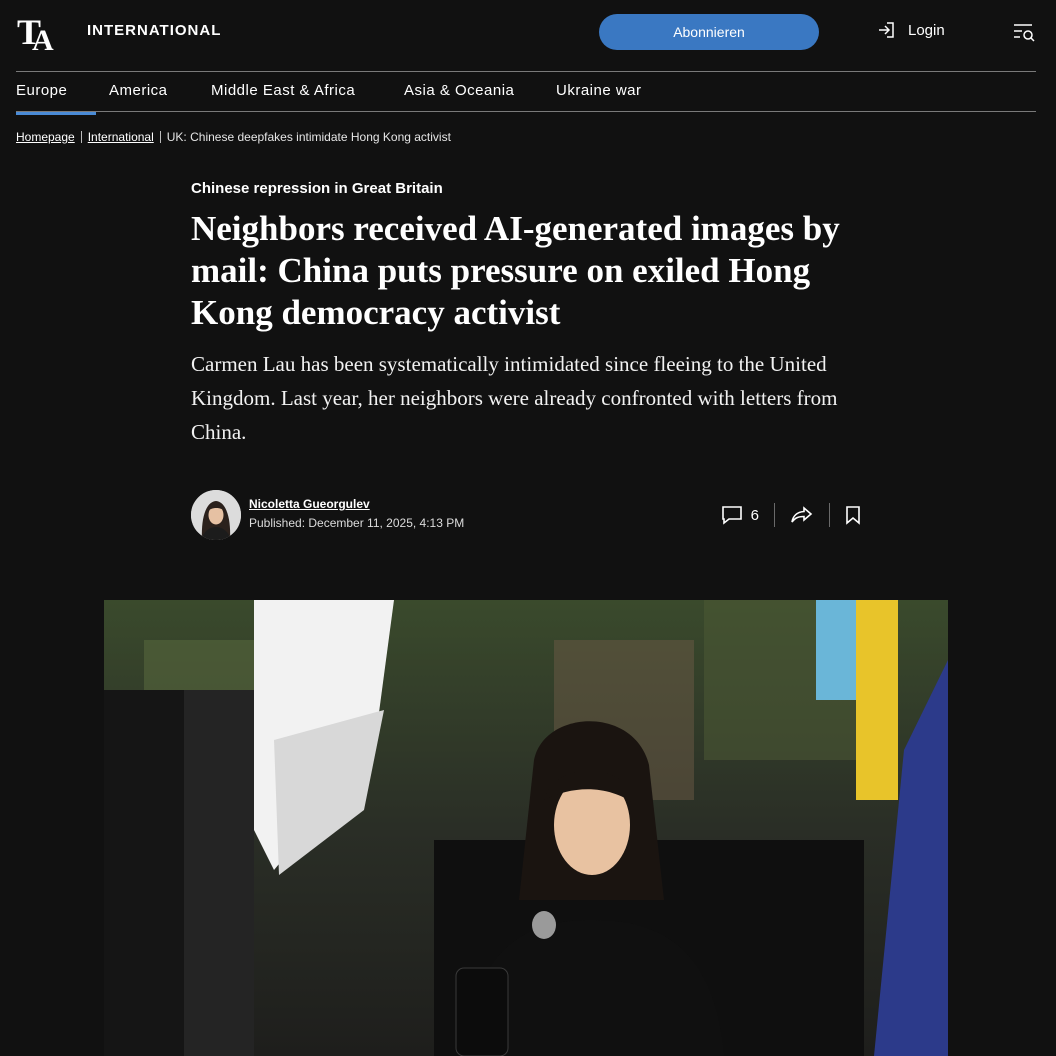  Describe the element at coordinates (283, 92) in the screenshot. I see `nav-item-middle-east-africa: Middle East & Africa` at that location.